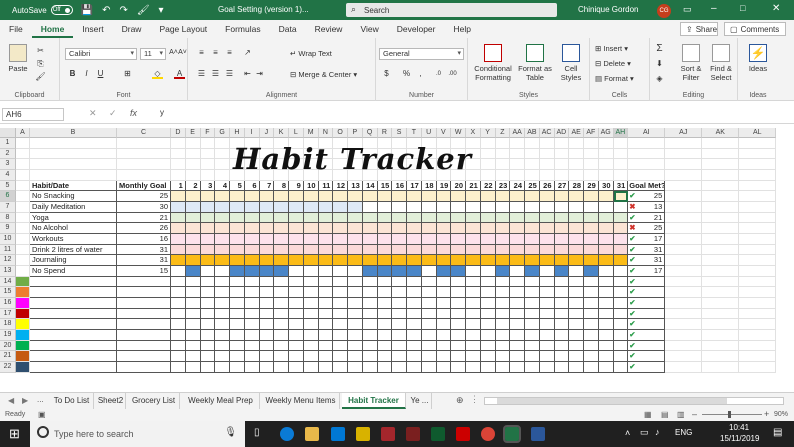 The width and height of the screenshot is (794, 447). Describe the element at coordinates (659, 49) in the screenshot. I see `autosum-icon: Σ` at that location.